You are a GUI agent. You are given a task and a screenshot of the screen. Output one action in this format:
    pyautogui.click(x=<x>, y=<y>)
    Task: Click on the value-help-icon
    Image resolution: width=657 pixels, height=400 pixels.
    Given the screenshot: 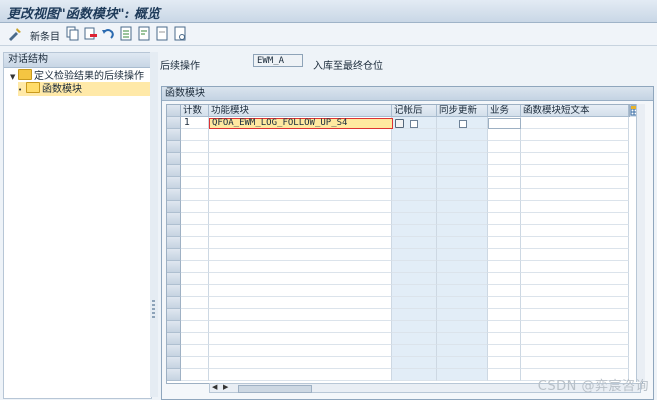 What is the action you would take?
    pyautogui.click(x=399, y=123)
    